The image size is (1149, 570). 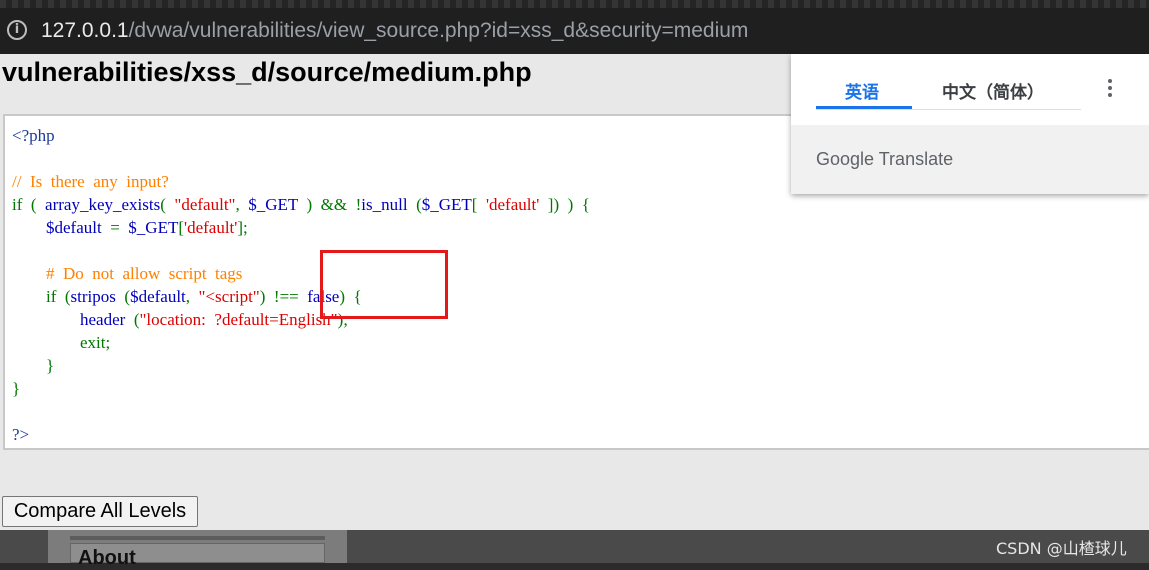 I want to click on google-logo-text: Google, so click(x=845, y=159).